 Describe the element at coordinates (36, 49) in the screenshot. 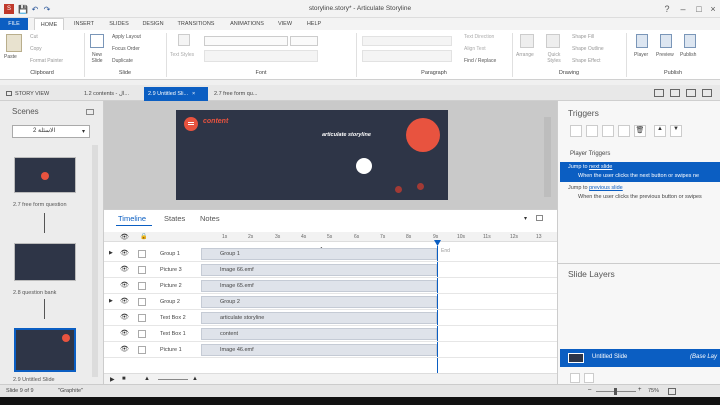

I see `copy-button: Copy` at that location.